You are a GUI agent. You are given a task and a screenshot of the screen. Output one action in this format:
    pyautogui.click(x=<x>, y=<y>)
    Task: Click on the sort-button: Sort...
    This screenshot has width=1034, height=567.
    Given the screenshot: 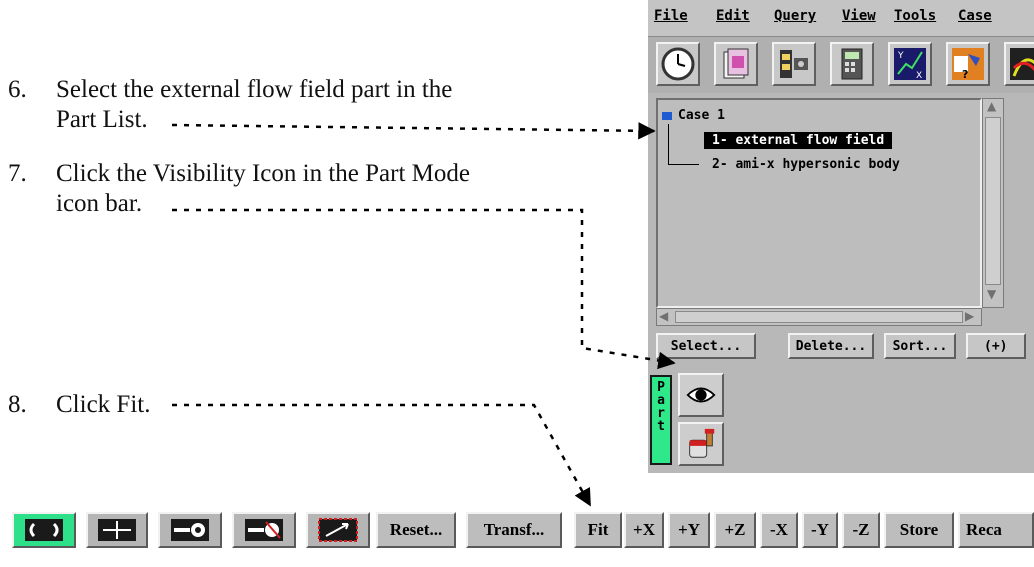 What is the action you would take?
    pyautogui.click(x=920, y=346)
    